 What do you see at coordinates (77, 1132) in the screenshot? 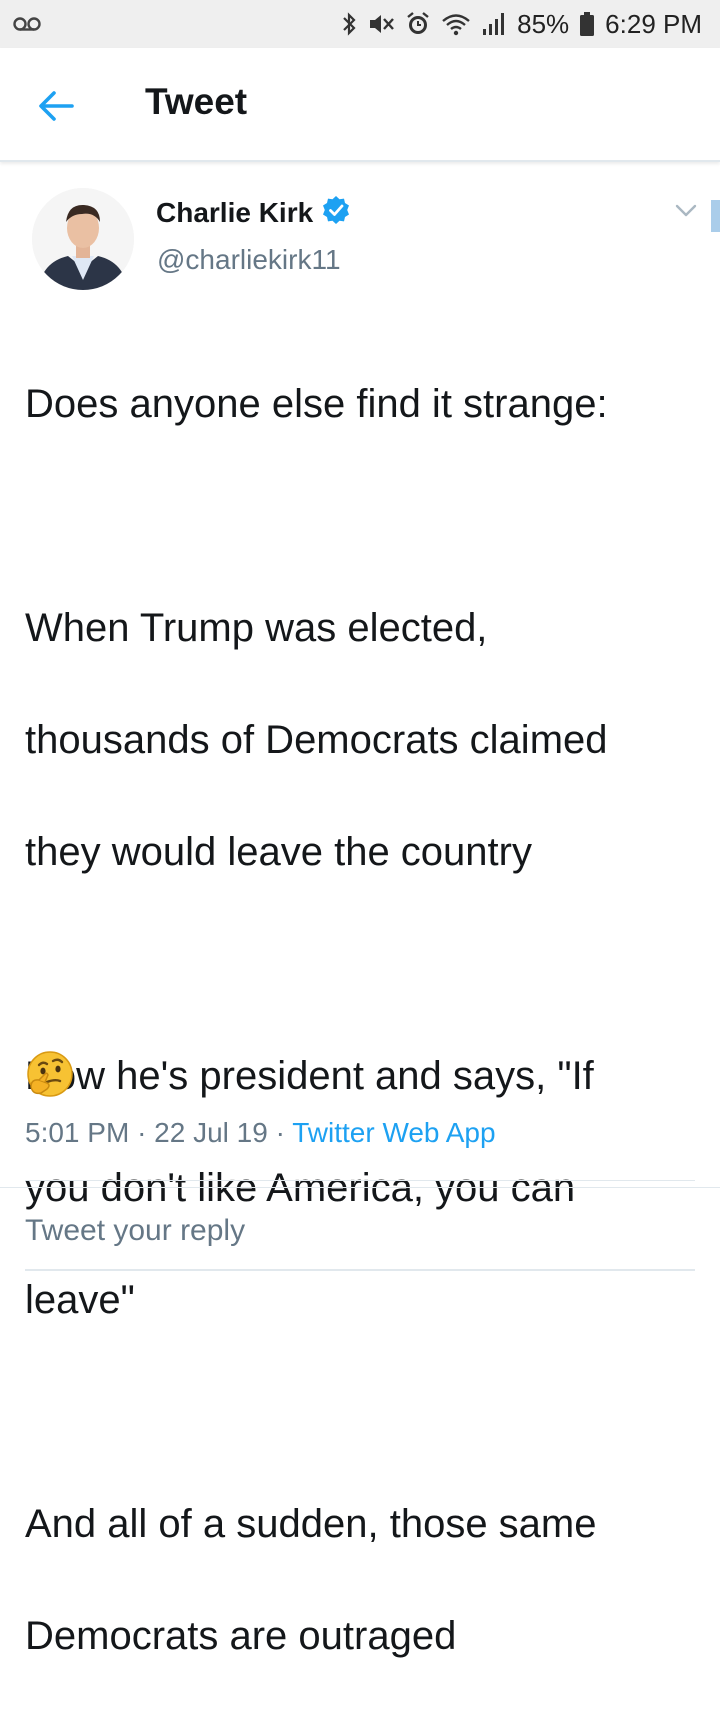
I see `tweet-time: 5:01 PM` at bounding box center [77, 1132].